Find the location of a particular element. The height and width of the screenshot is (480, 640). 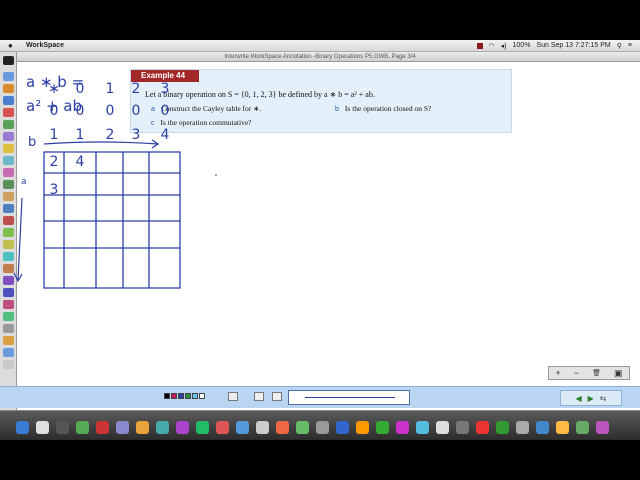

dock-textedit-icon is located at coordinates (442, 427).